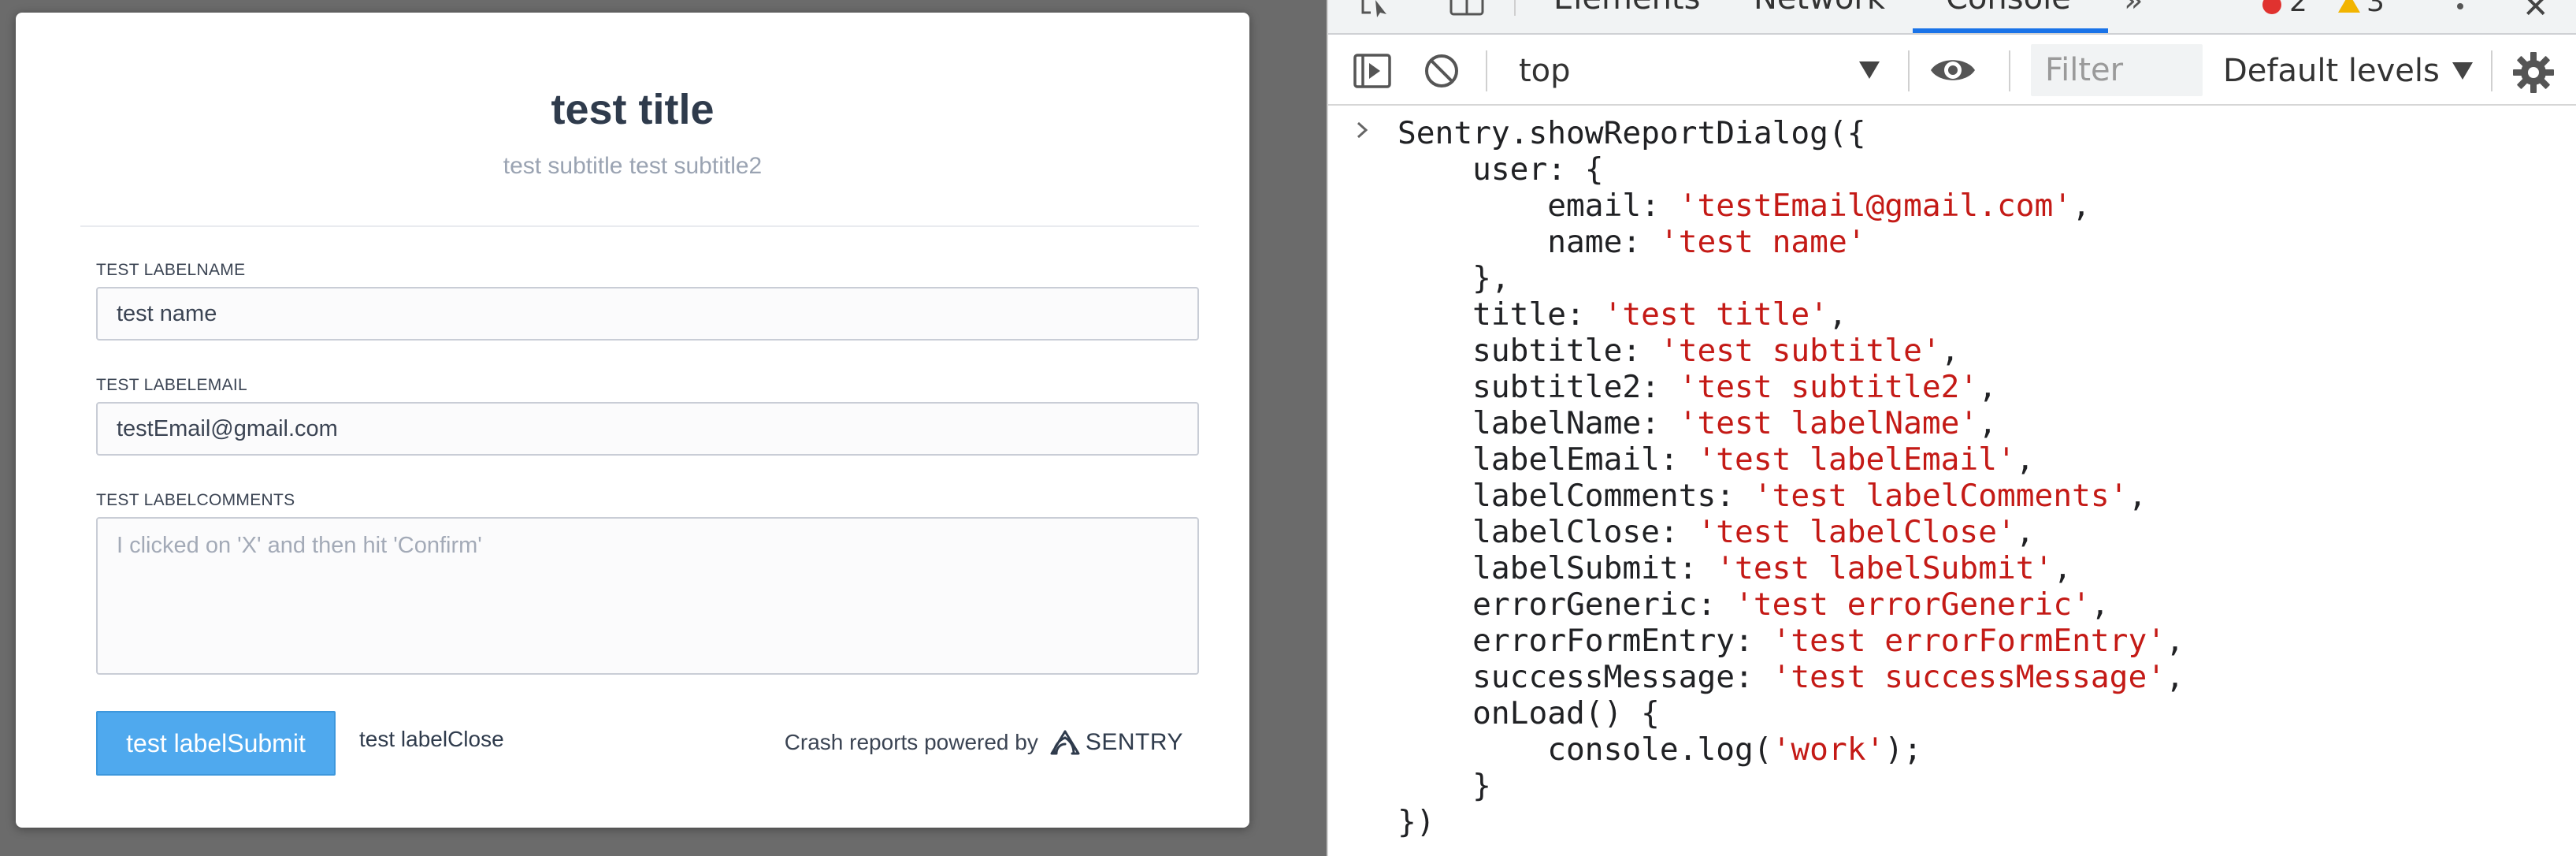 This screenshot has height=856, width=2576. What do you see at coordinates (2460, 8) in the screenshot?
I see `kebab-menu-icon` at bounding box center [2460, 8].